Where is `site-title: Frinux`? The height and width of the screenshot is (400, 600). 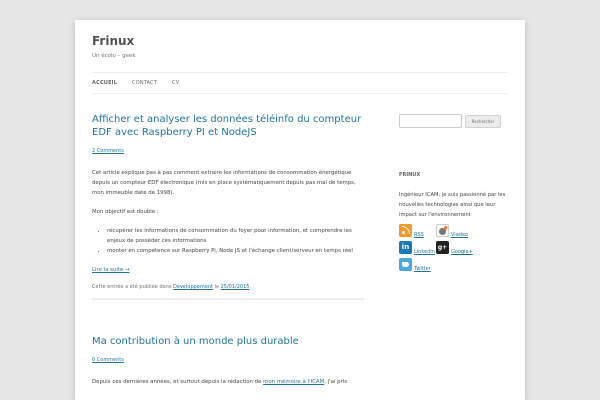
site-title: Frinux is located at coordinates (113, 41).